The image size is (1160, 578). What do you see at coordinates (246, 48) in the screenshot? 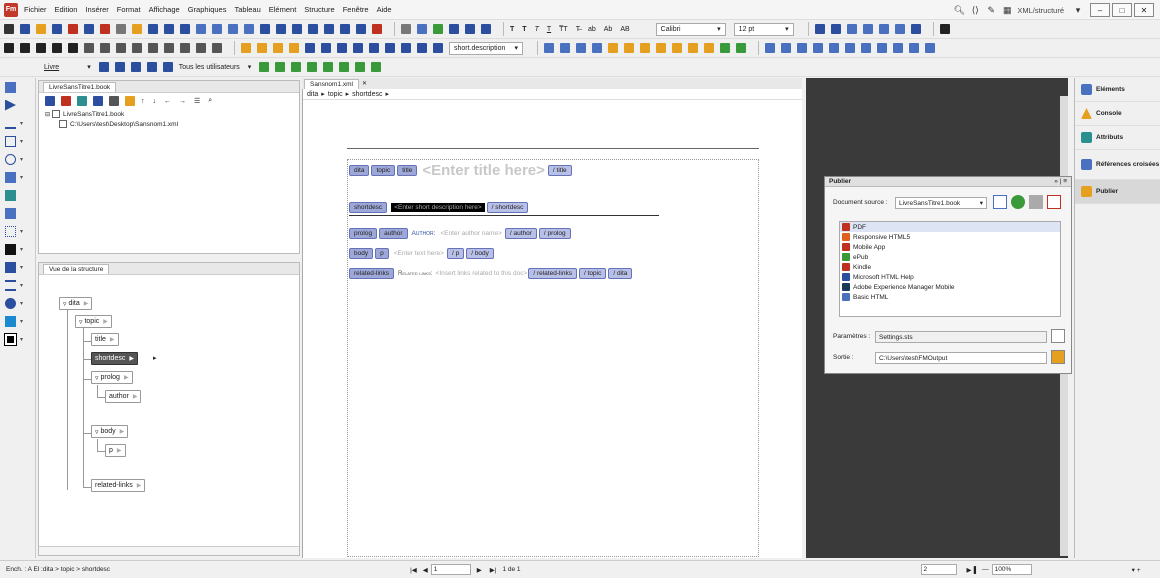
I see `arrow-up-icon` at bounding box center [246, 48].